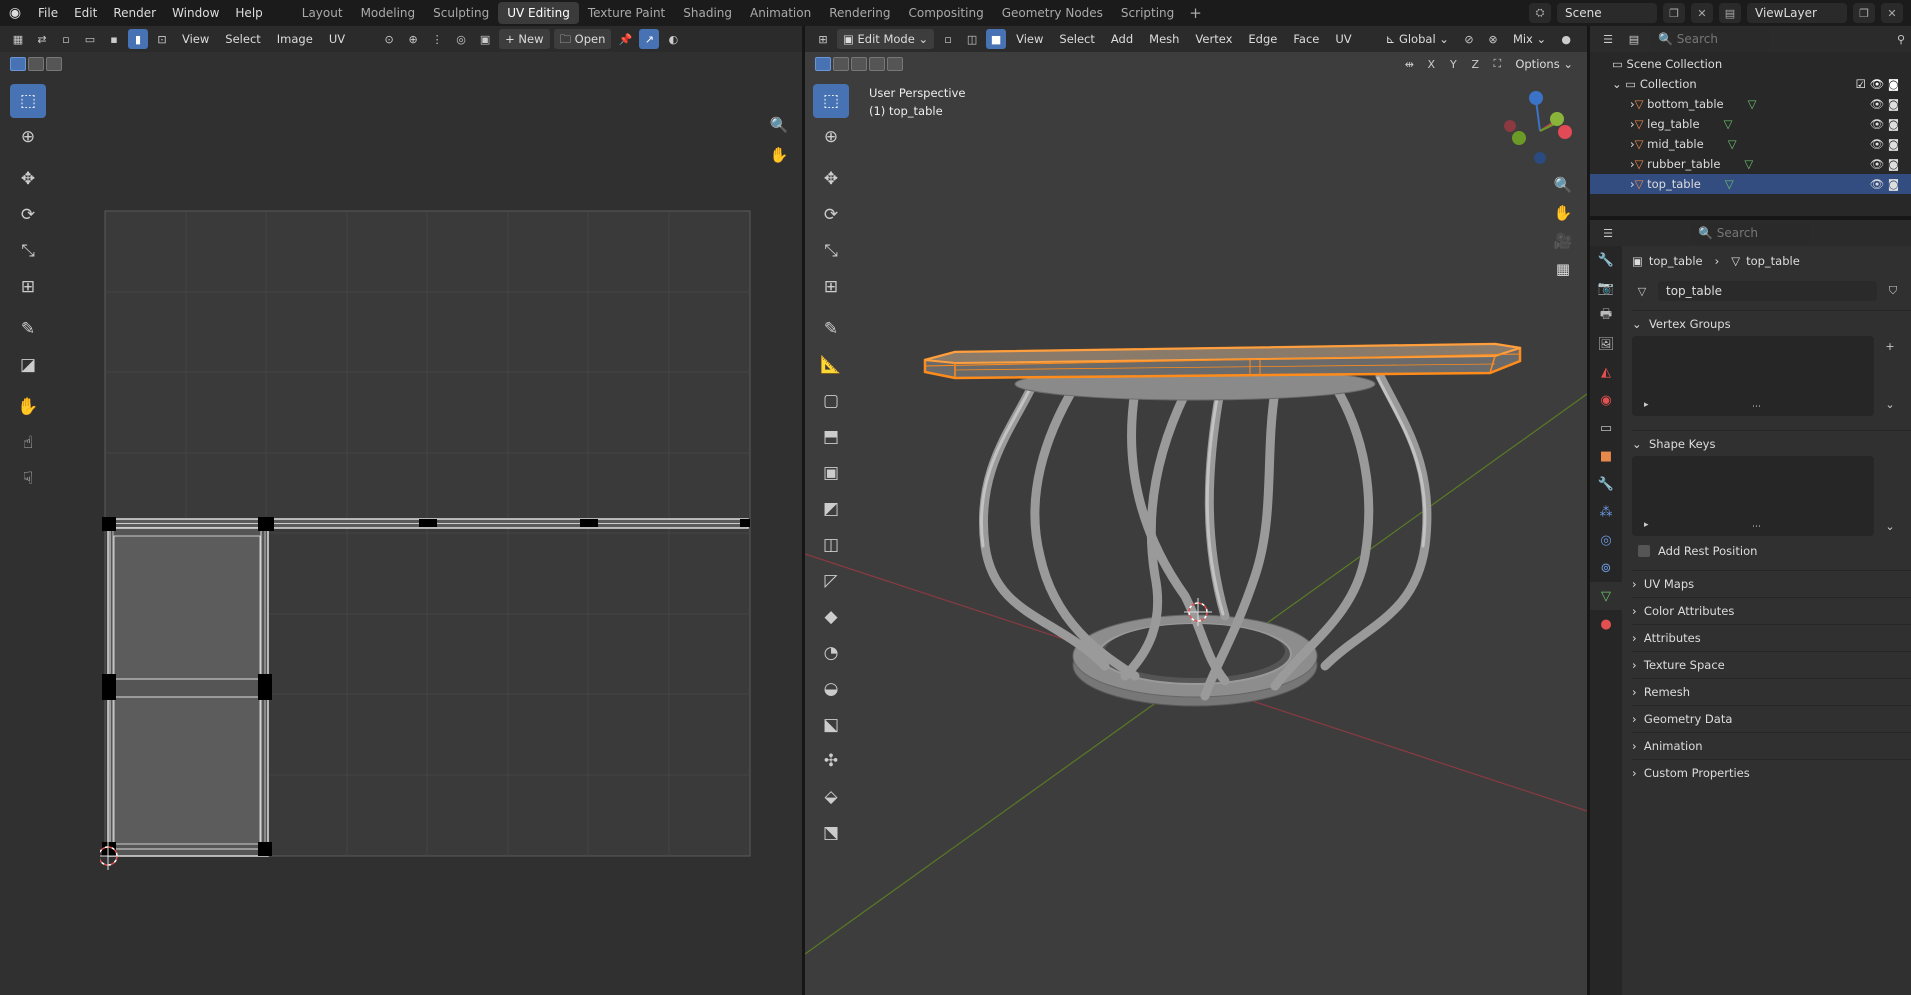 The height and width of the screenshot is (995, 1911). What do you see at coordinates (1563, 241) in the screenshot?
I see `vp-camera-icon: 🎥` at bounding box center [1563, 241].